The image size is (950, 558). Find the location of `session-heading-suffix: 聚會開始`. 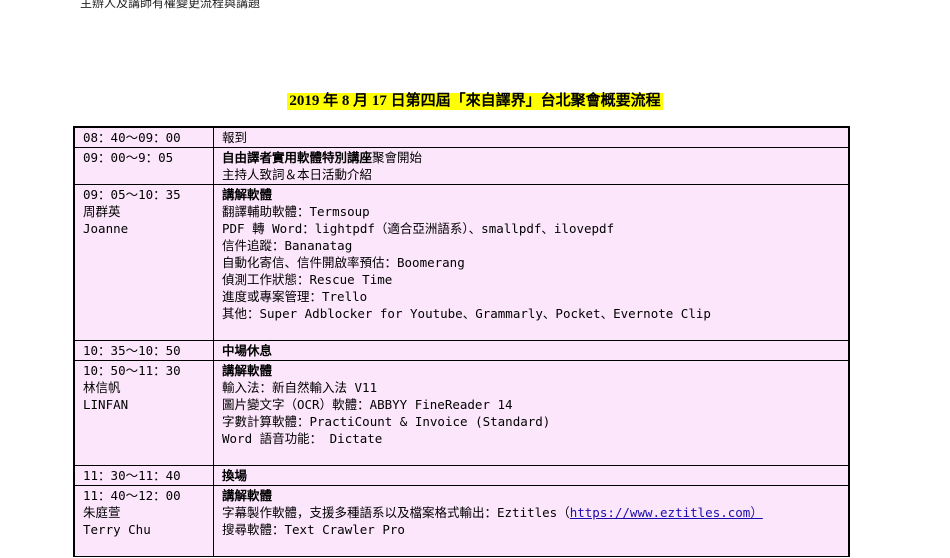

session-heading-suffix: 聚會開始 is located at coordinates (397, 157).